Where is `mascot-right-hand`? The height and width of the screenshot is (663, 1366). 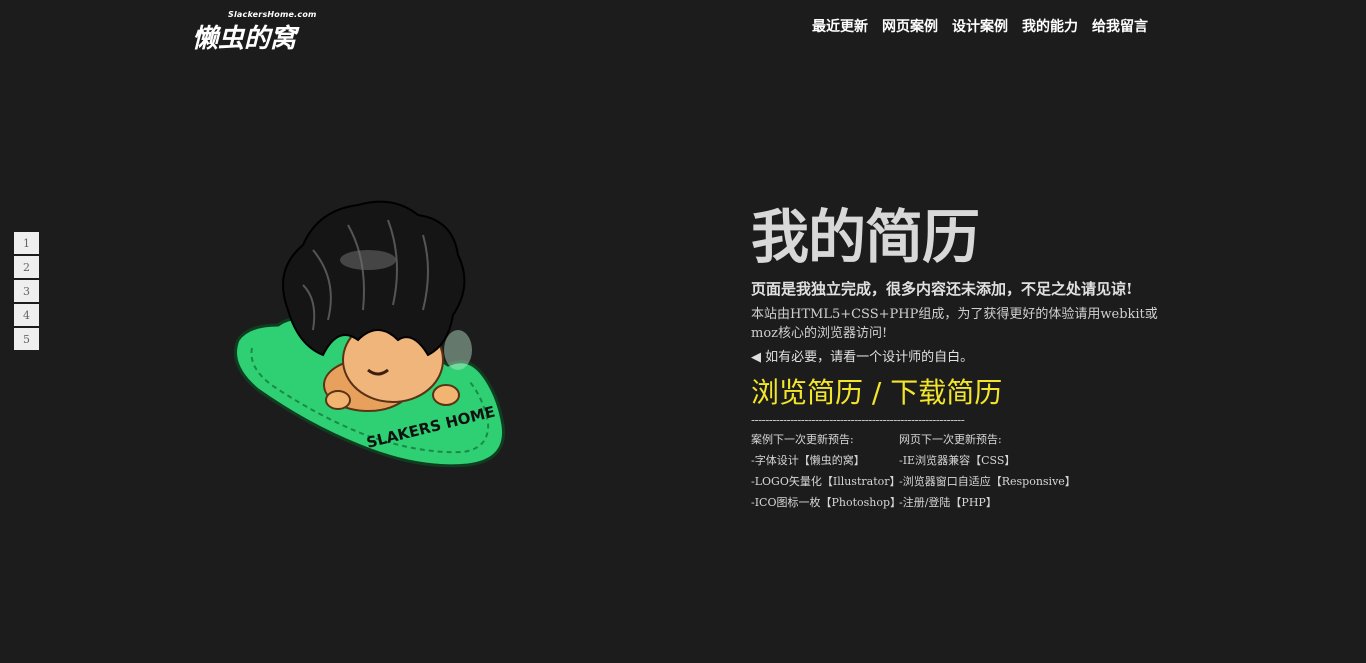
mascot-right-hand is located at coordinates (446, 395).